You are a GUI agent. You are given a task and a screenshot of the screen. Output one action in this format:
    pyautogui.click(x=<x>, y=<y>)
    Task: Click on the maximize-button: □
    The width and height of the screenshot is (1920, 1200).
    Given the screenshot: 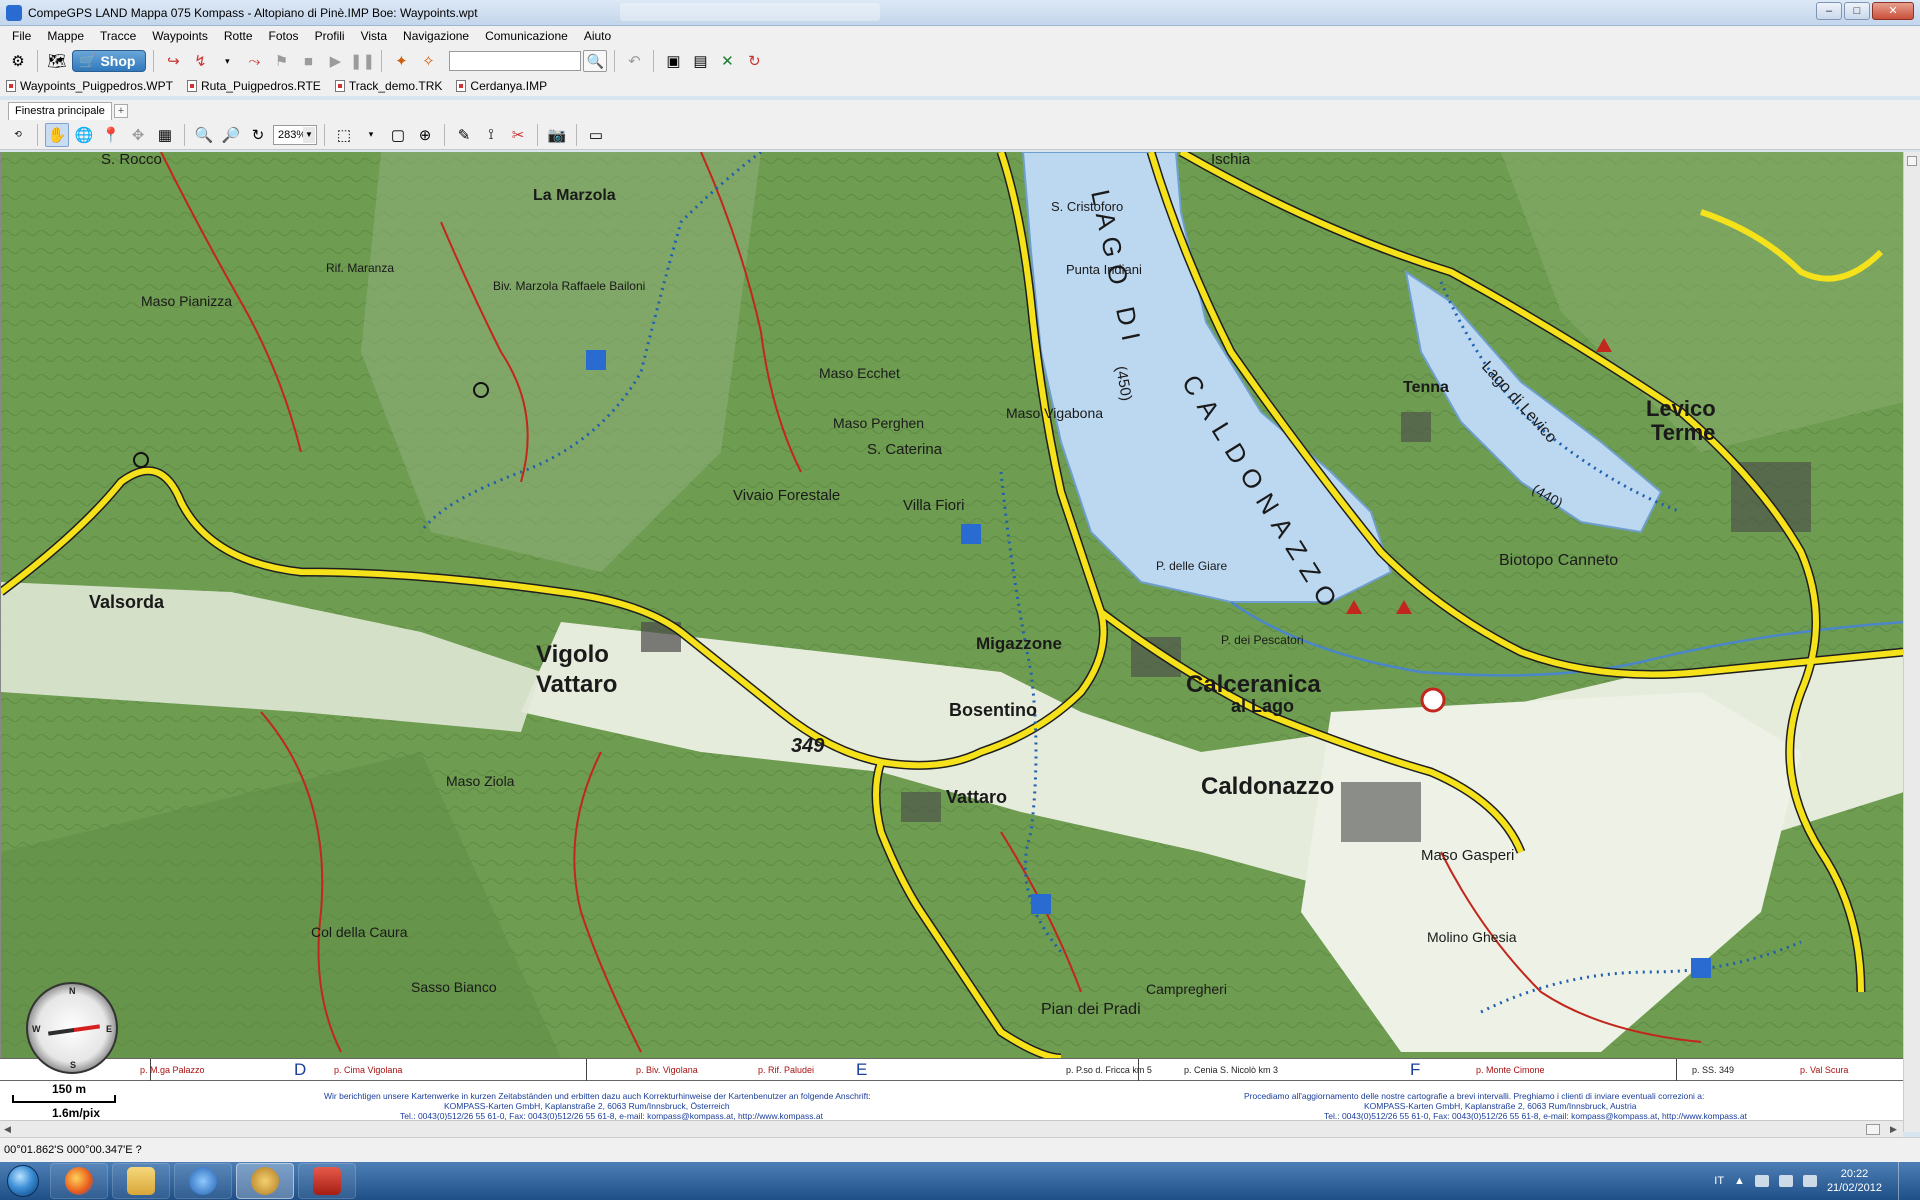 What is the action you would take?
    pyautogui.click(x=1857, y=11)
    